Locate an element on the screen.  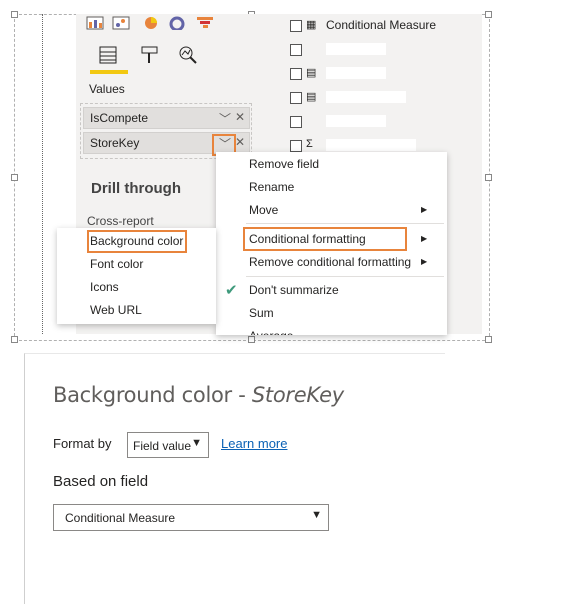
learn-more-link: Learn more is located at coordinates (254, 443).